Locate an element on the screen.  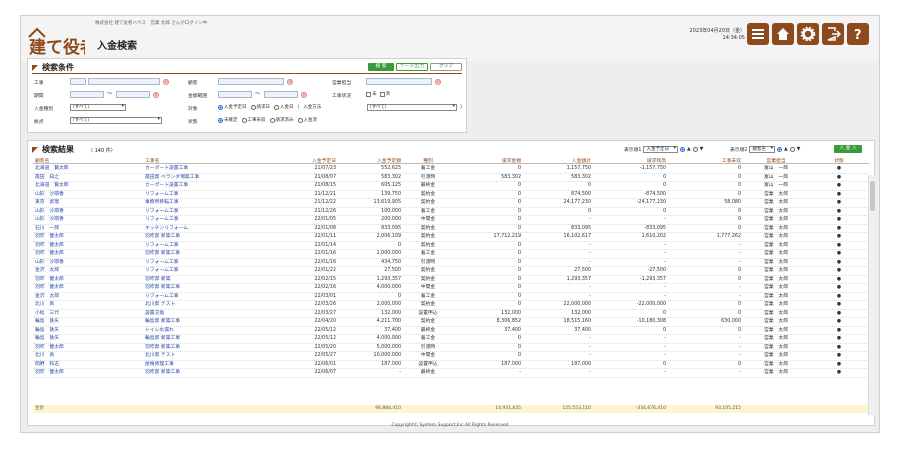
payment-input-button: 入 金 入 is located at coordinates (848, 149).